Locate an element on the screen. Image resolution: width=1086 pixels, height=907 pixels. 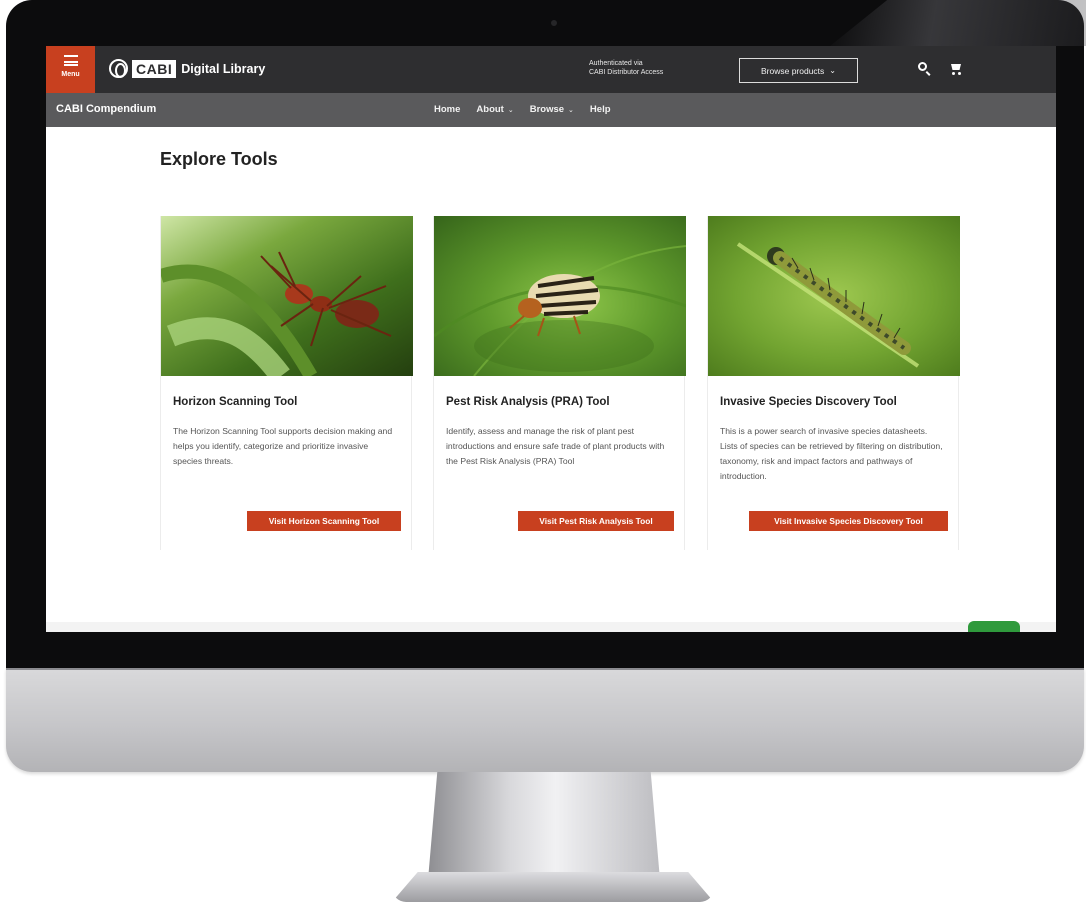
chin-divider is located at coordinates (545, 669).